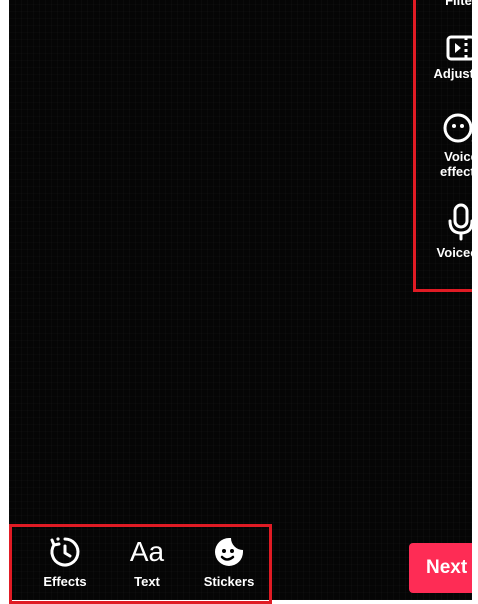  Describe the element at coordinates (147, 581) in the screenshot. I see `text-label: Text` at that location.